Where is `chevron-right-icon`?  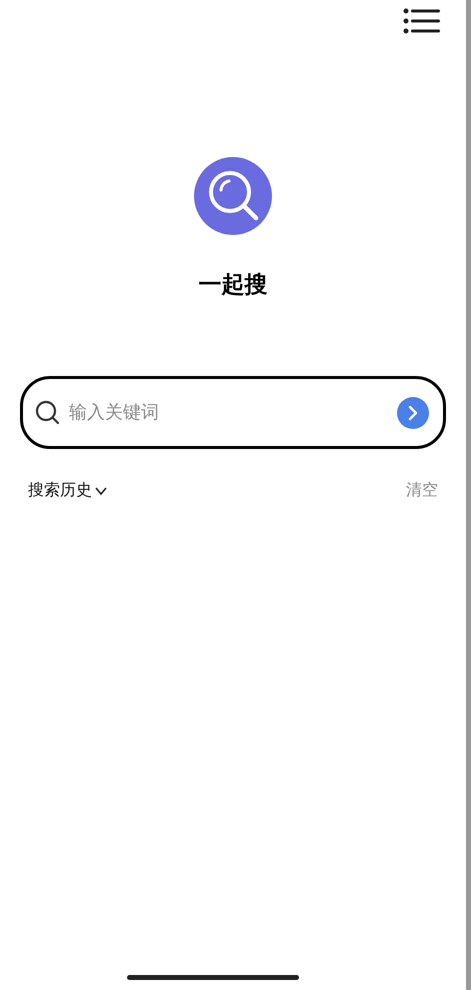
chevron-right-icon is located at coordinates (413, 412).